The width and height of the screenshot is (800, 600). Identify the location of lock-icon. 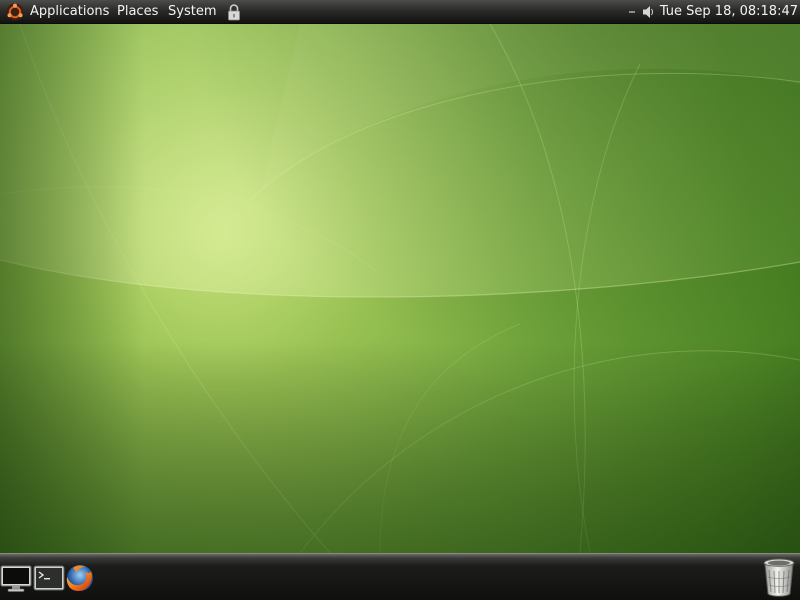
(234, 12).